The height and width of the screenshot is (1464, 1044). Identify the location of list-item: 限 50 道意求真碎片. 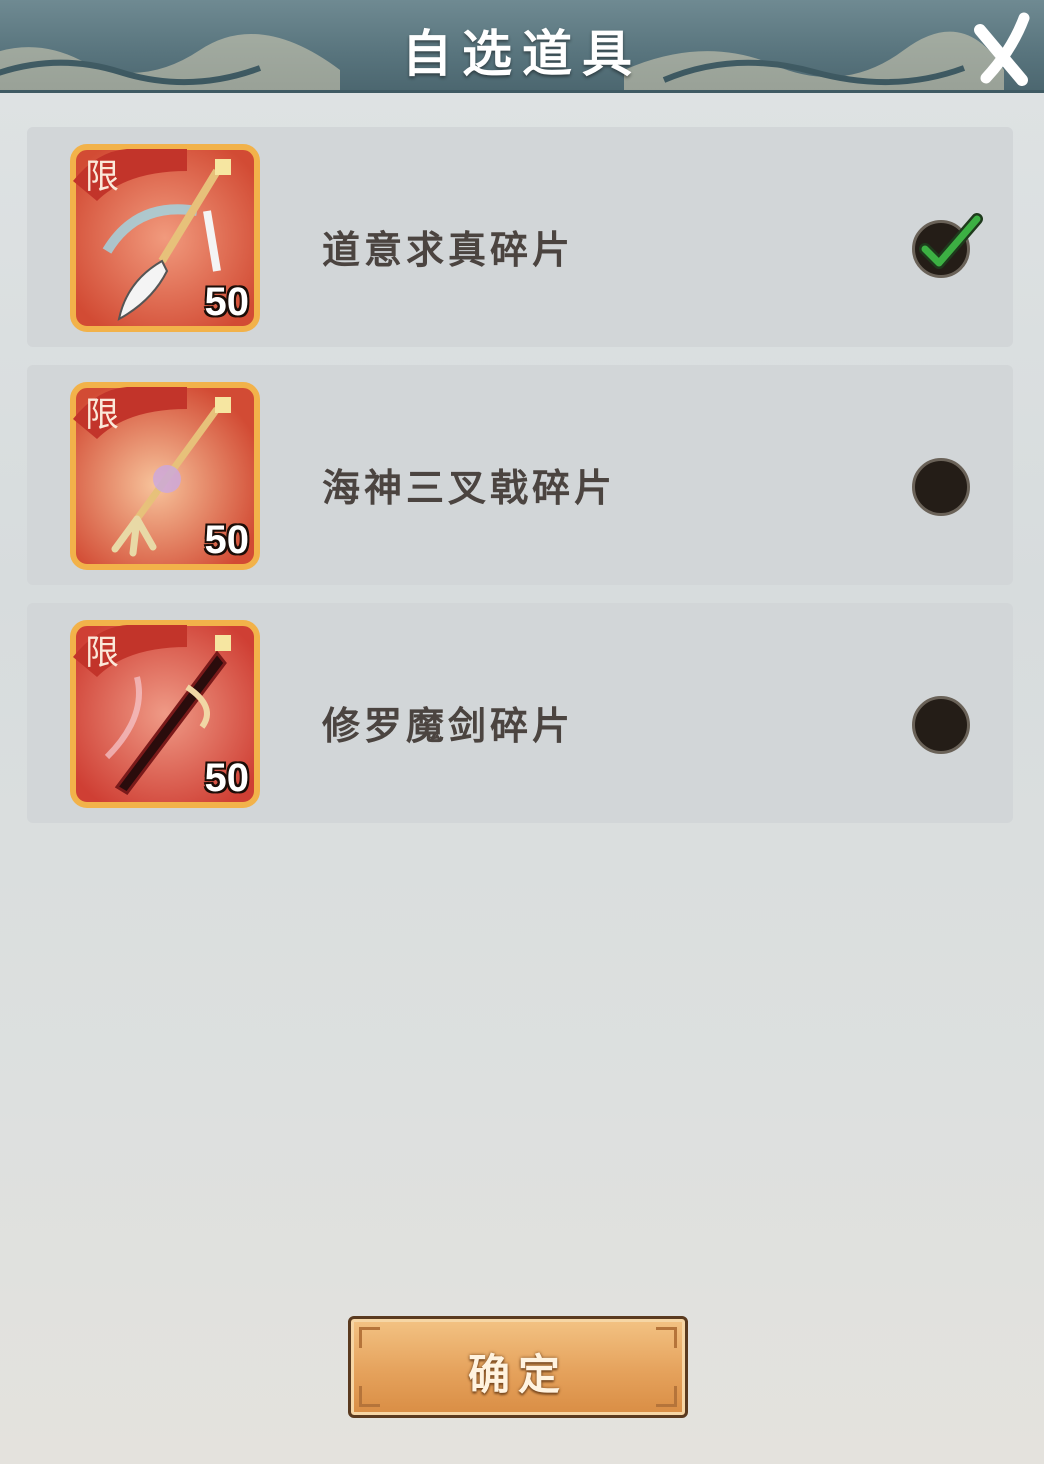
(520, 237).